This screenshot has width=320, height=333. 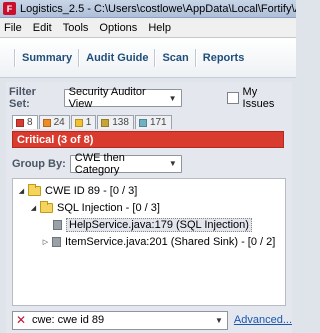 I want to click on search-input: ✕ cwe: cwe id 89 ▼, so click(x=120, y=320).